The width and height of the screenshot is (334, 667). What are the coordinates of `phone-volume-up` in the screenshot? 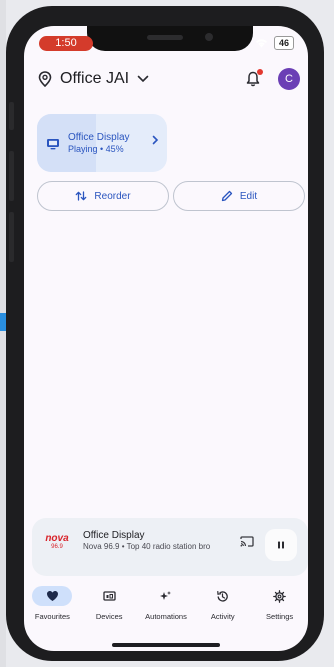 It's located at (11, 176).